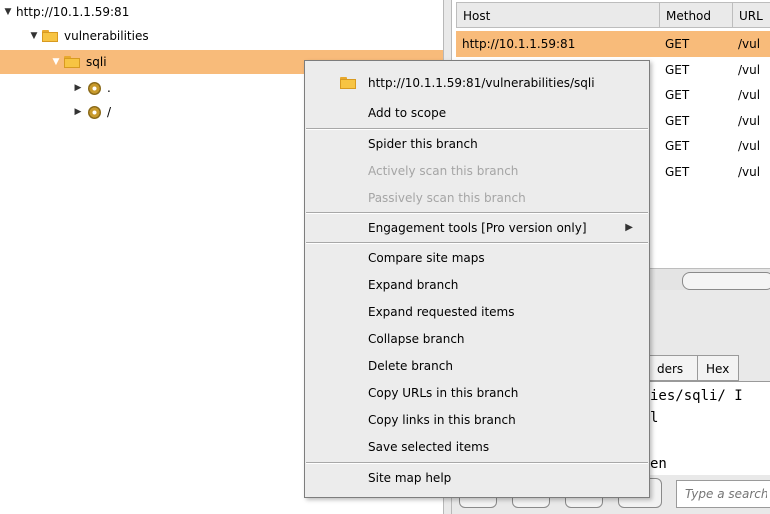 The width and height of the screenshot is (770, 514). I want to click on menu-item-expand-requested: Expand requested items, so click(477, 312).